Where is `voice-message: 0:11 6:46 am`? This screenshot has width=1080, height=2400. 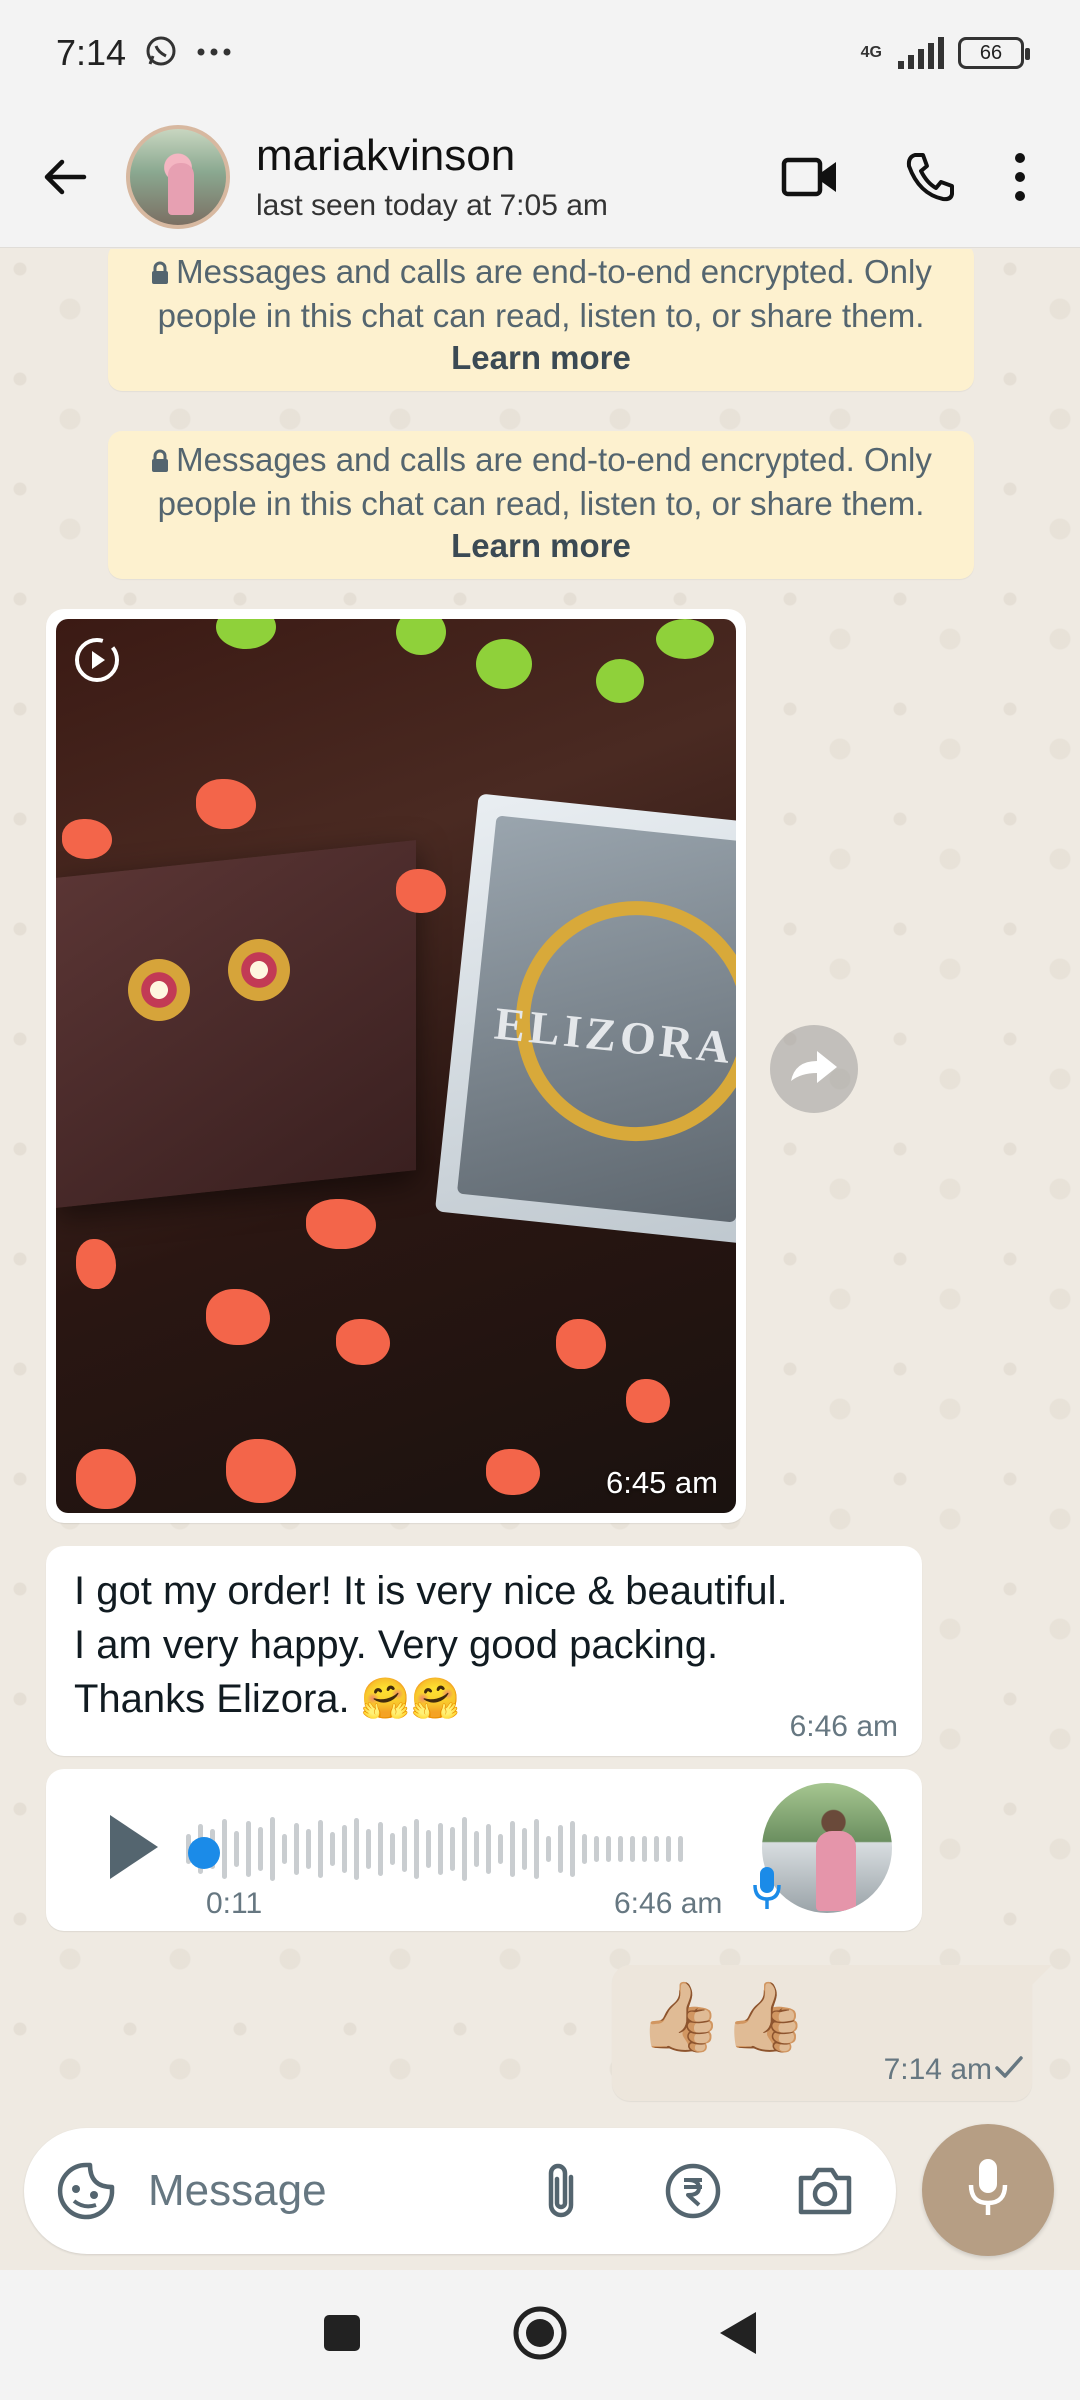 voice-message: 0:11 6:46 am is located at coordinates (484, 1850).